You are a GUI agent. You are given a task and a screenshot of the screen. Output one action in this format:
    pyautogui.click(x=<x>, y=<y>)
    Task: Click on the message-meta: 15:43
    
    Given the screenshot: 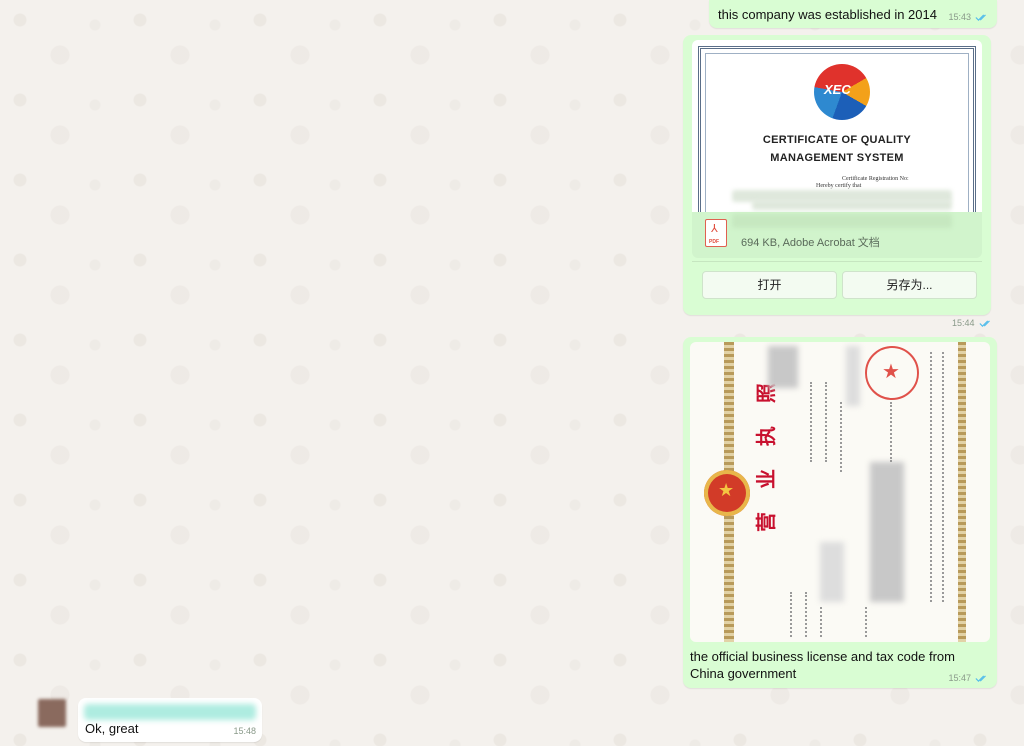 What is the action you would take?
    pyautogui.click(x=968, y=17)
    